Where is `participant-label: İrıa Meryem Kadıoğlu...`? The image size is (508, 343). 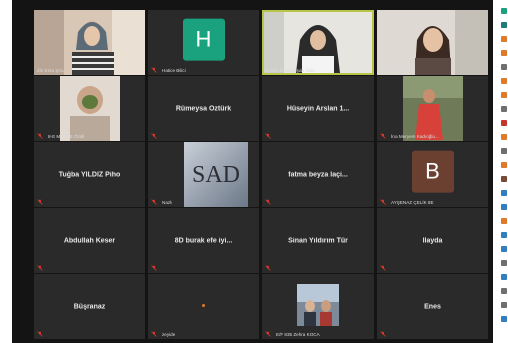 participant-label: İrıa Meryem Kadıoğlu... is located at coordinates (415, 136).